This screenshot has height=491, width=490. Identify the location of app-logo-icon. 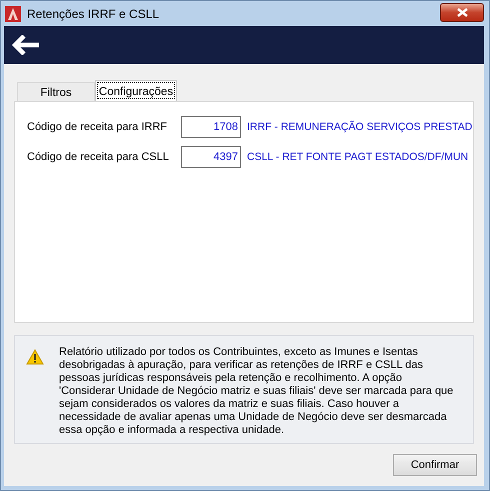
(13, 14).